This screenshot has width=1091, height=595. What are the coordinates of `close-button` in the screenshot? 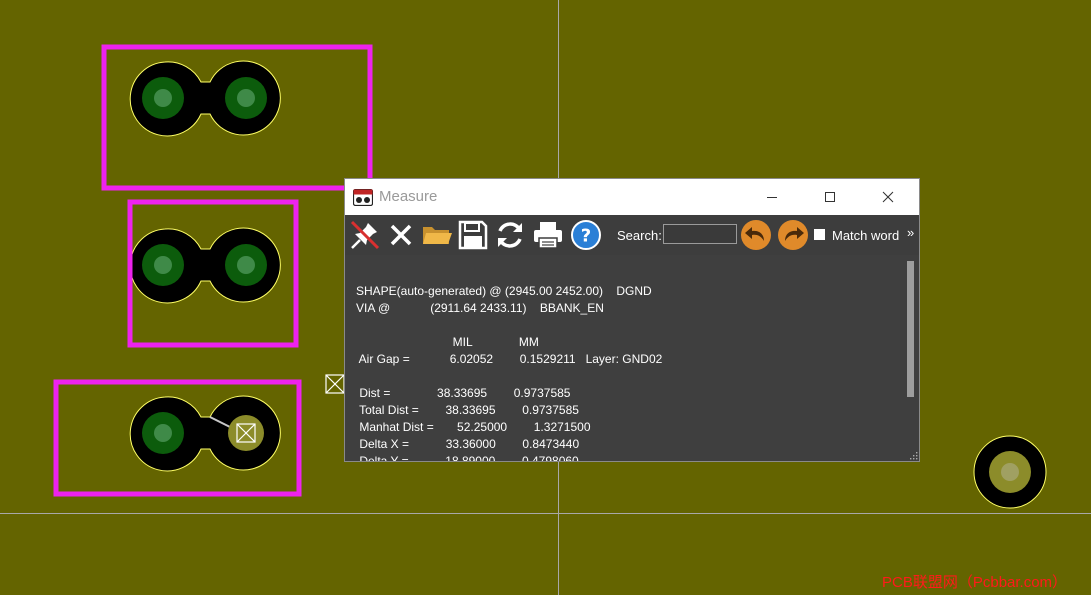 It's located at (888, 197).